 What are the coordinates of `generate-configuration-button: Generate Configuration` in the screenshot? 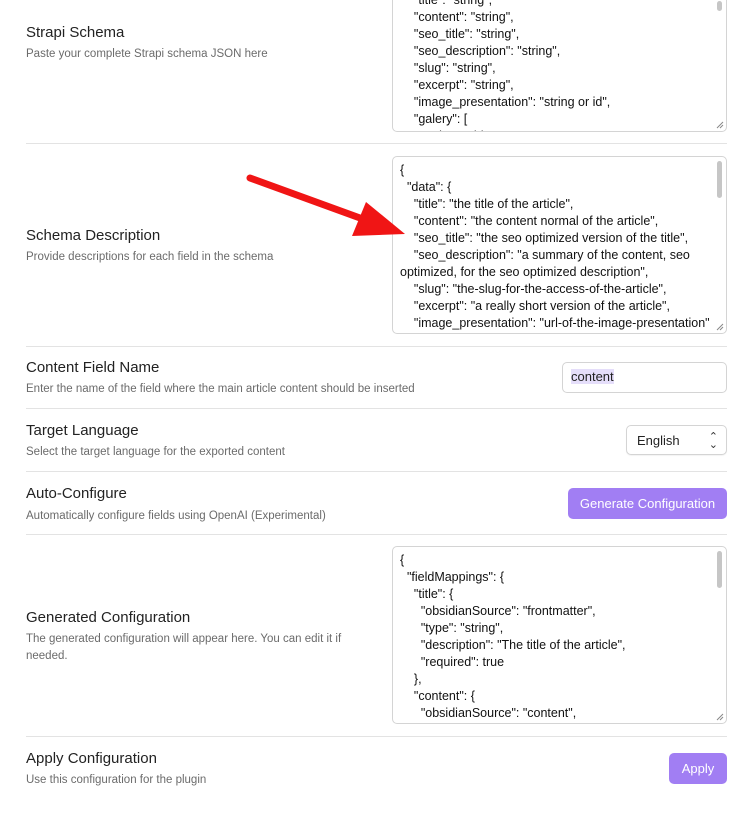 It's located at (647, 503).